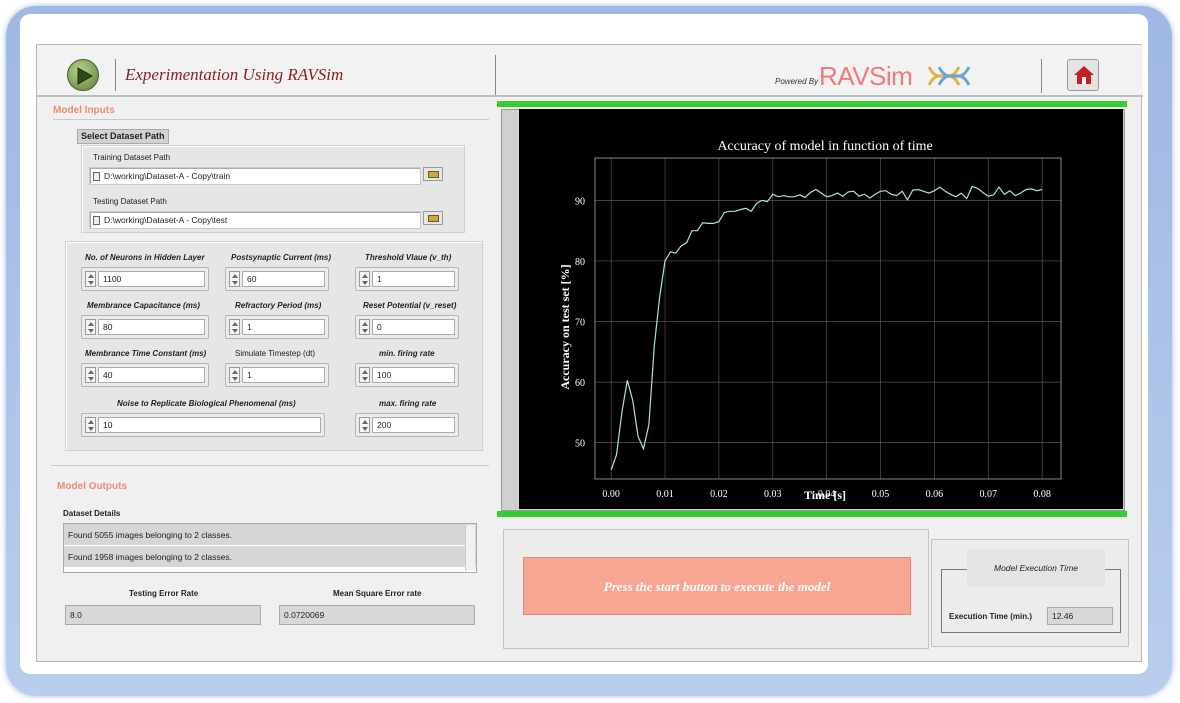 This screenshot has width=1180, height=703. I want to click on psc-label: Postsynaptic Current (ms), so click(281, 257).